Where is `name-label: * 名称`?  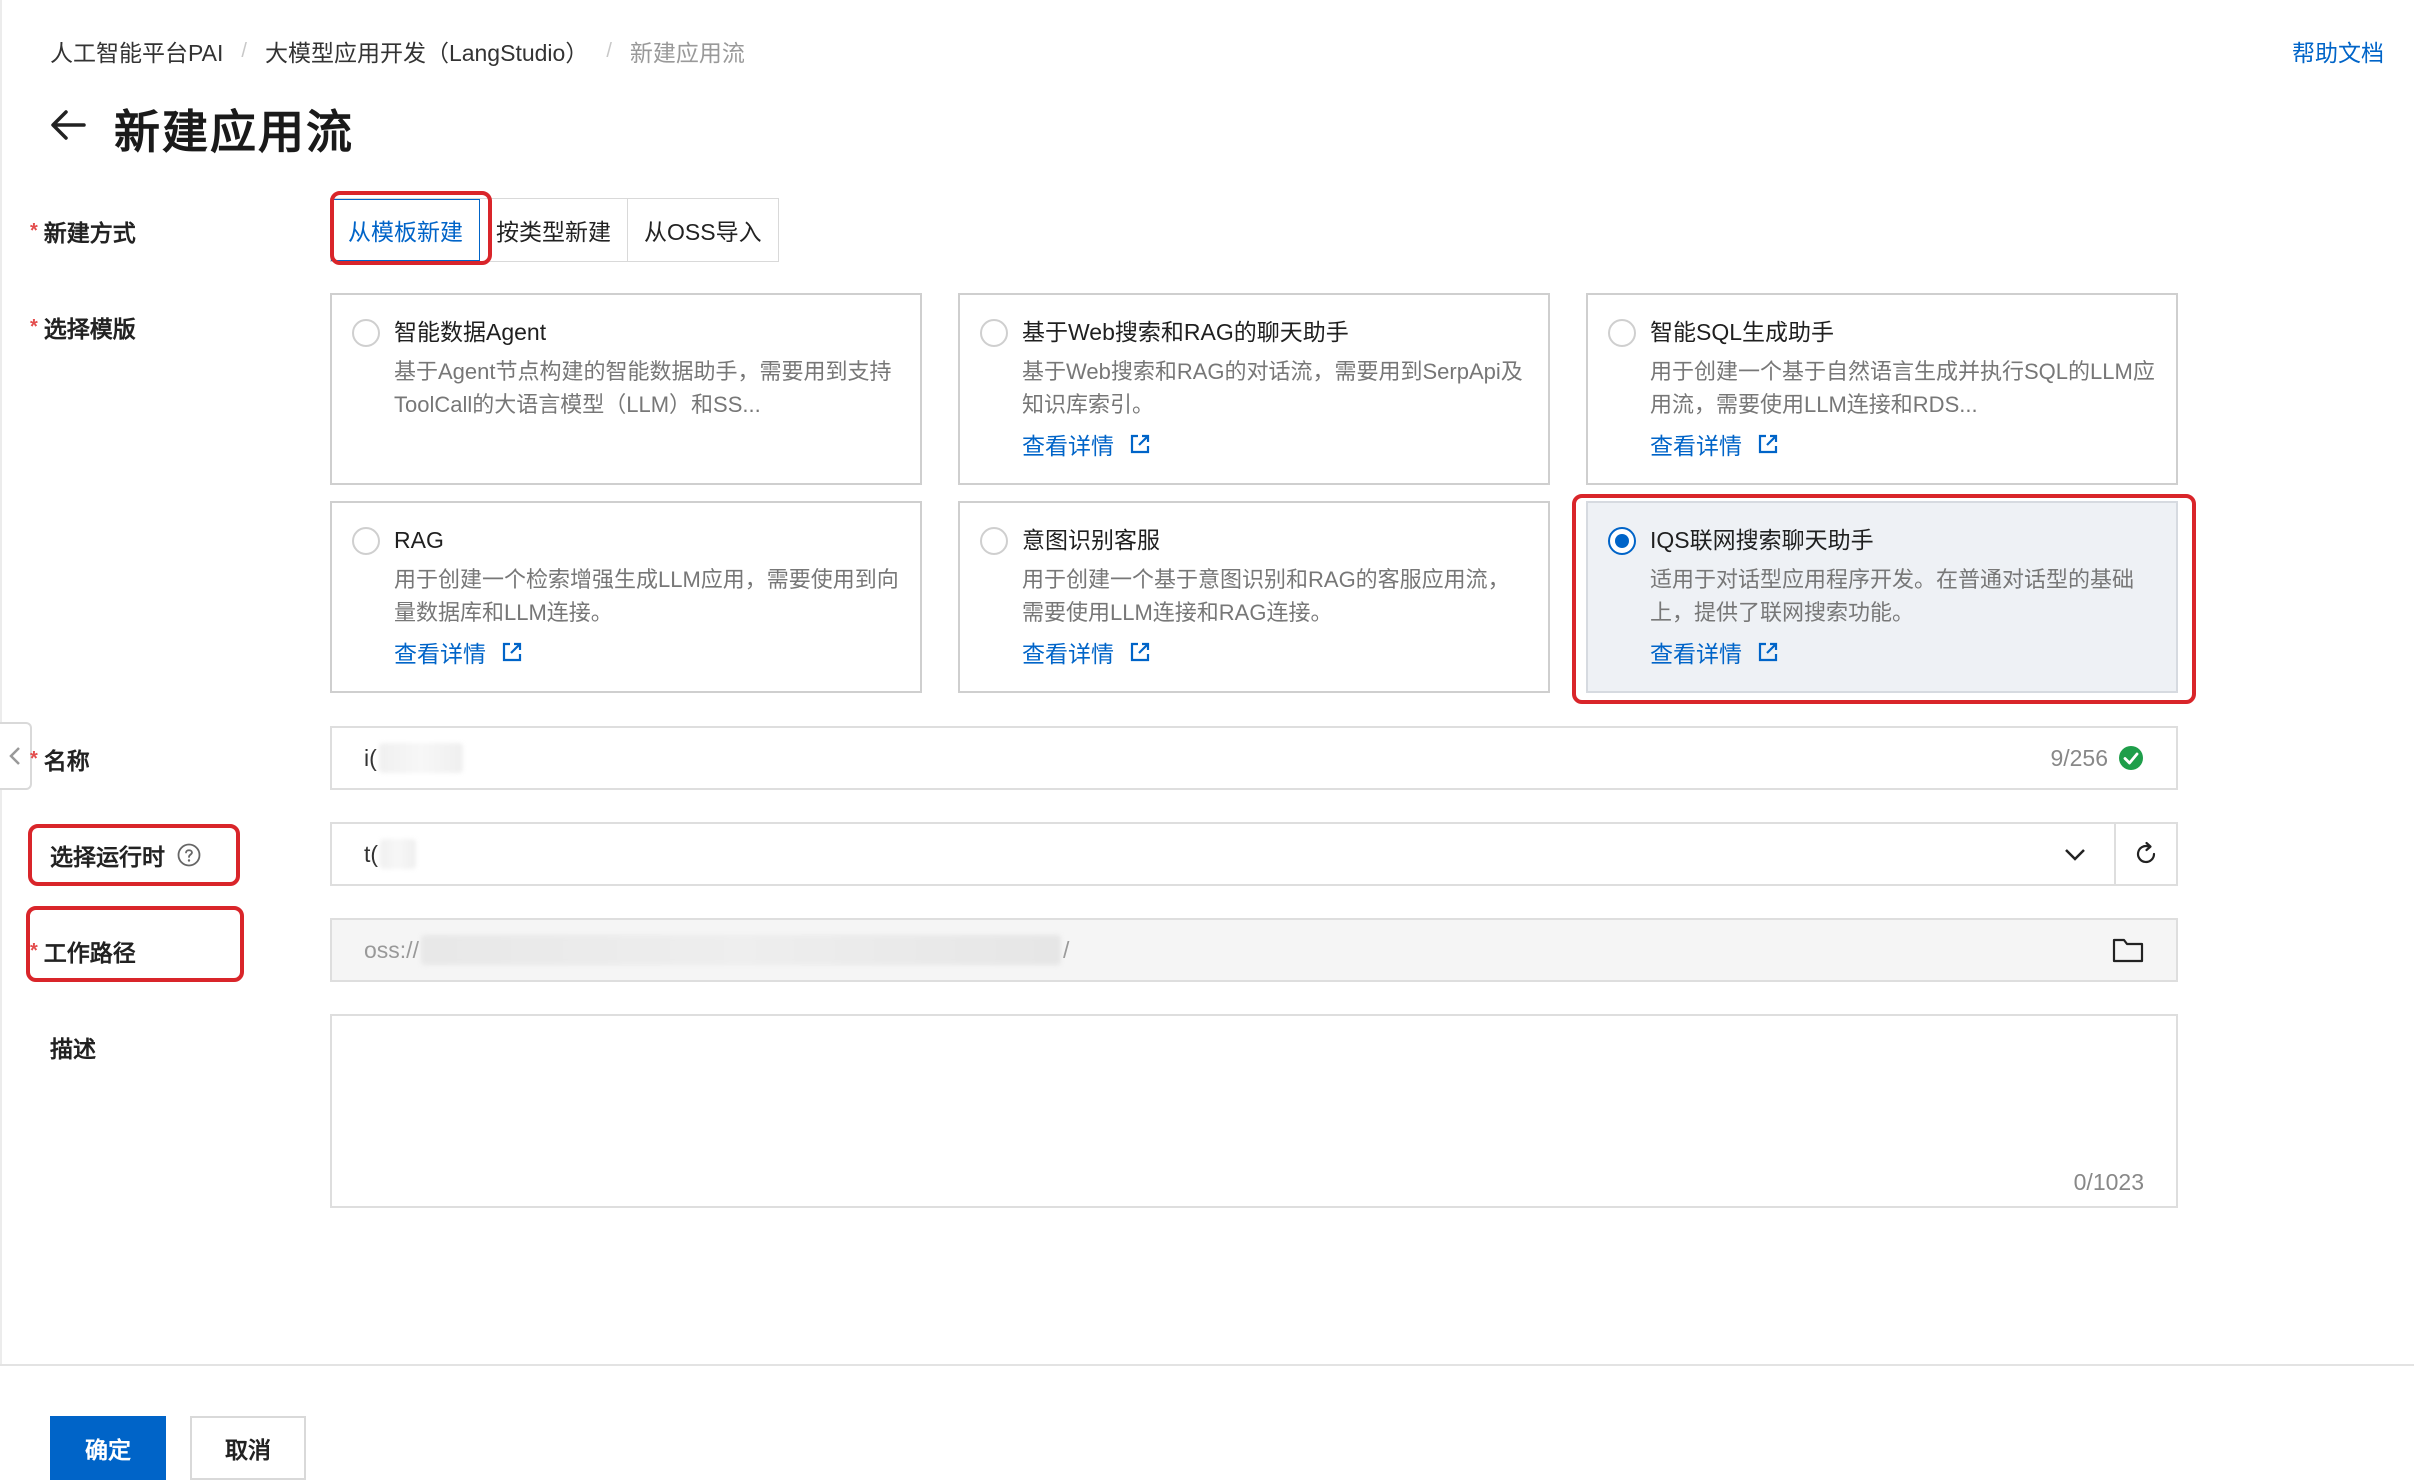 name-label: * 名称 is located at coordinates (60, 759).